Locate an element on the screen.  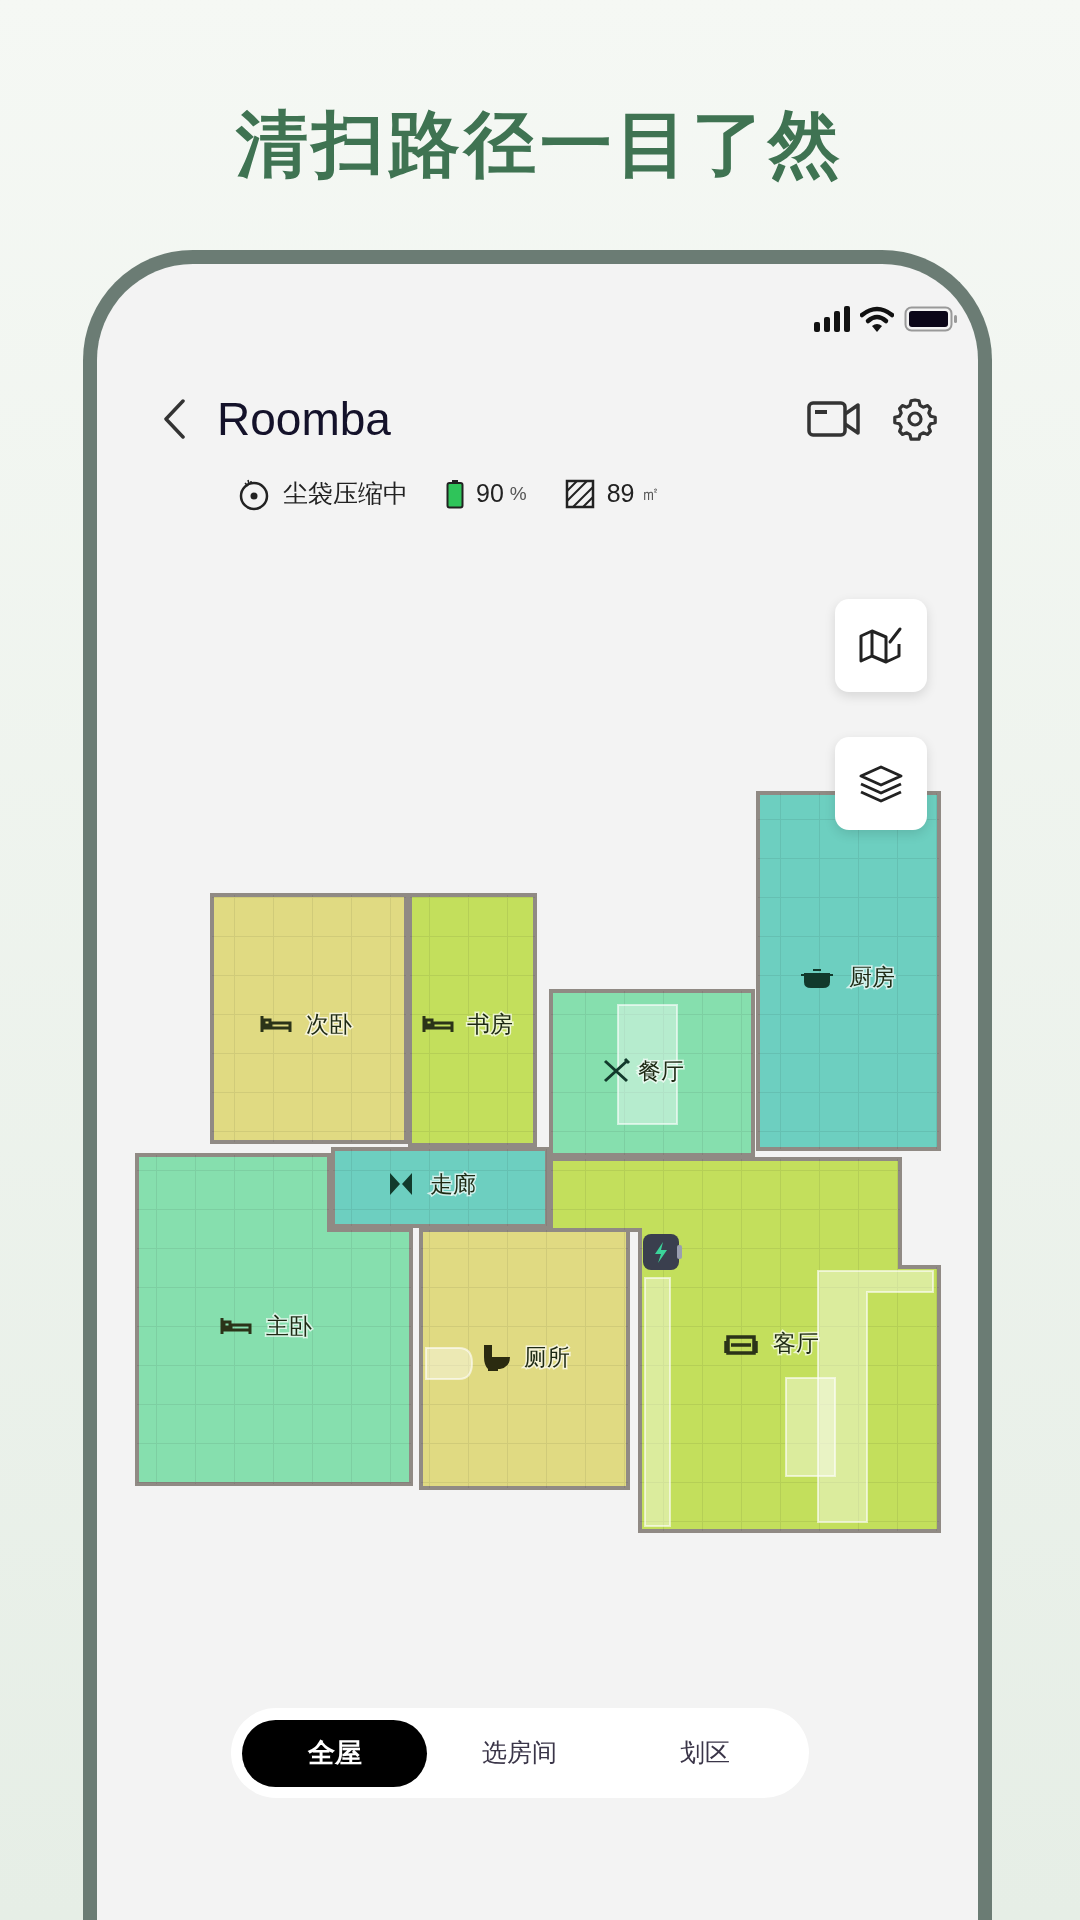
device-title: Roomba is located at coordinates (304, 419).